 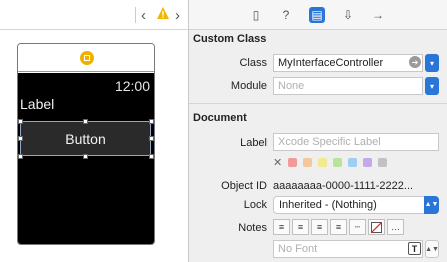 I want to click on xcode-label-field: Xcode Specific Label, so click(x=356, y=142).